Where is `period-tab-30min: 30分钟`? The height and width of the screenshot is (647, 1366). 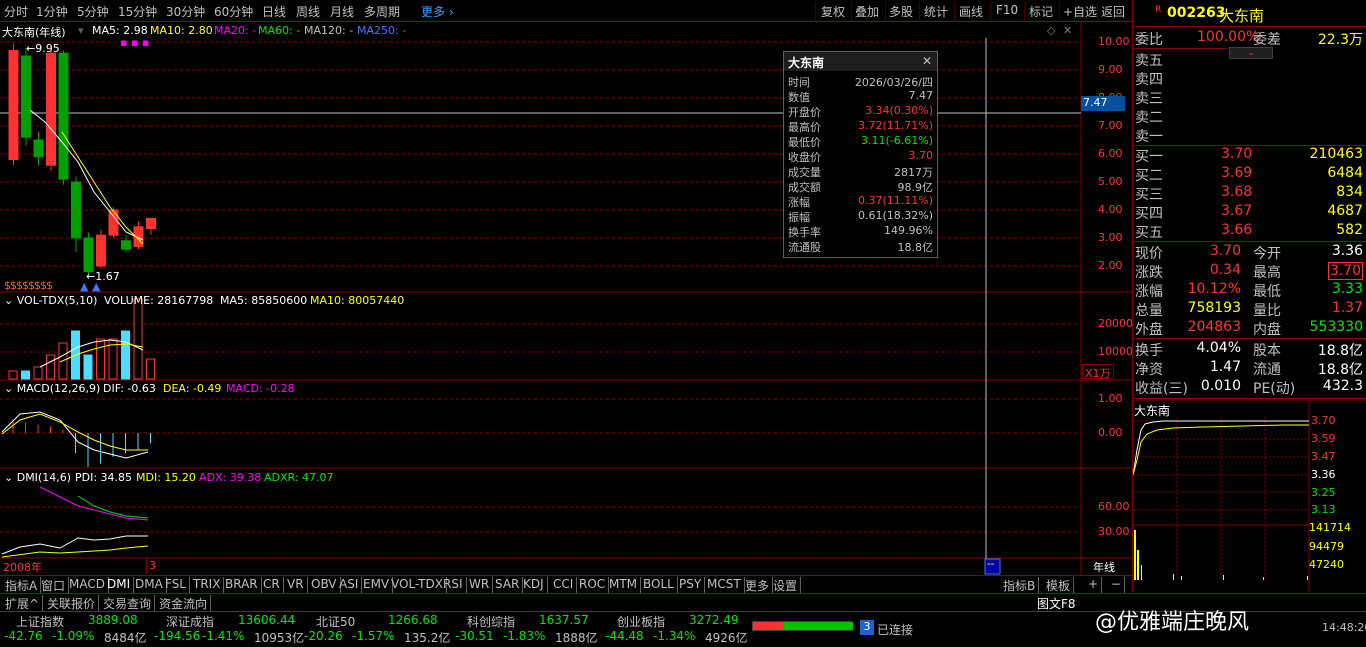
period-tab-30min: 30分钟 is located at coordinates (185, 11).